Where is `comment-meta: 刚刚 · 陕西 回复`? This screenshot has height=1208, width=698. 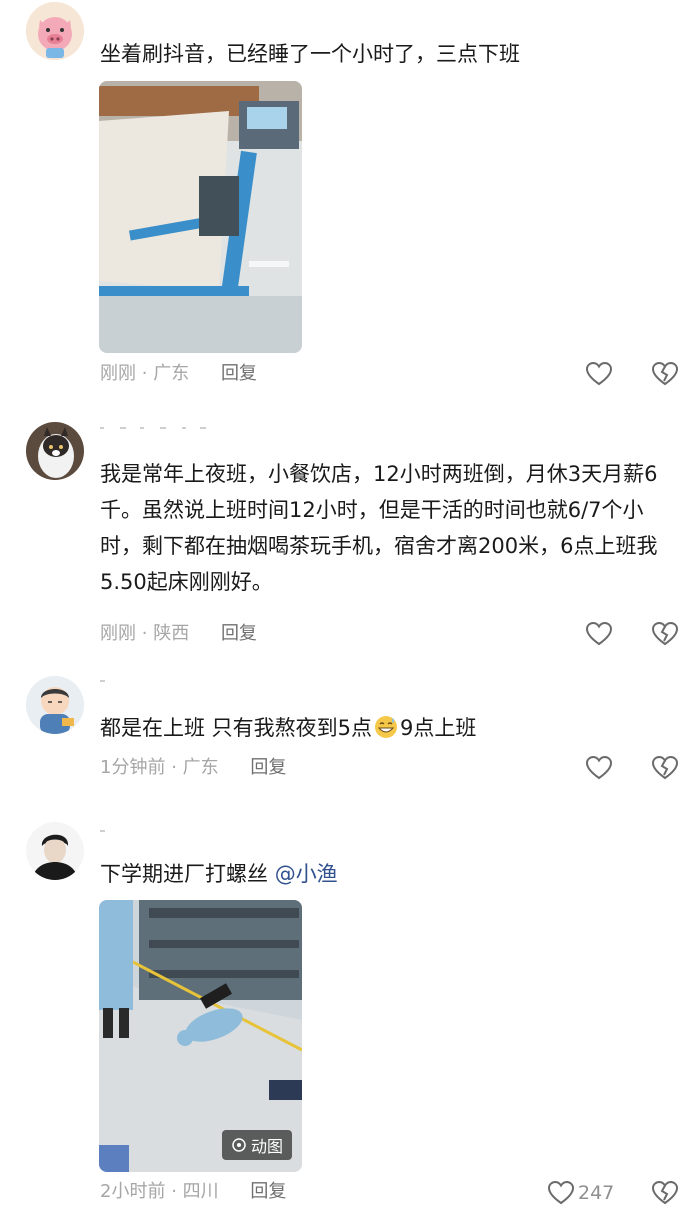
comment-meta: 刚刚 · 陕西 回复 is located at coordinates (178, 634).